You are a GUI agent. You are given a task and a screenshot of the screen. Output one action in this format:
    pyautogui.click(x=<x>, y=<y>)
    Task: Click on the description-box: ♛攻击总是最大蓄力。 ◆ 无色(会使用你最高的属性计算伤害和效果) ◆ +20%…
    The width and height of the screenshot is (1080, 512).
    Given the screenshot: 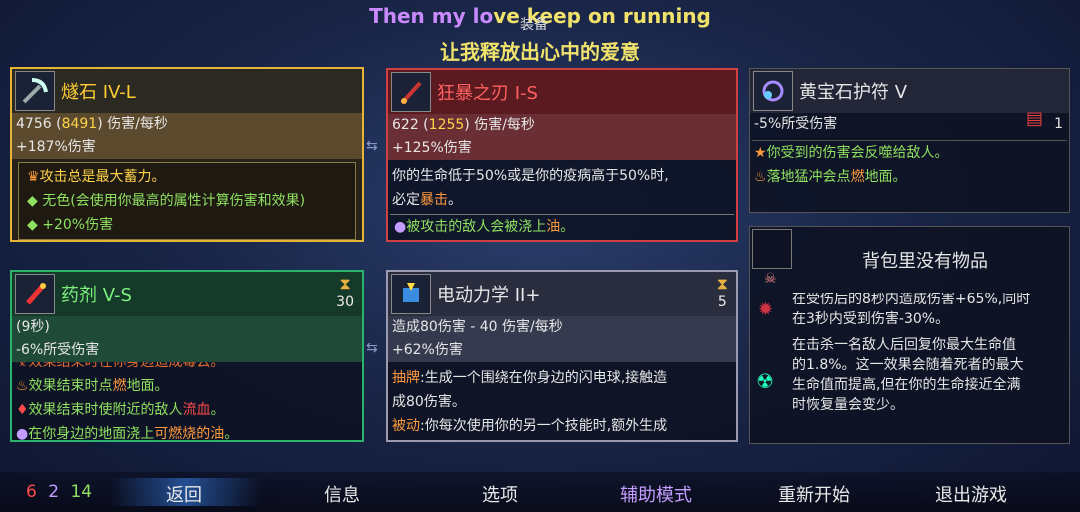 What is the action you would take?
    pyautogui.click(x=187, y=201)
    